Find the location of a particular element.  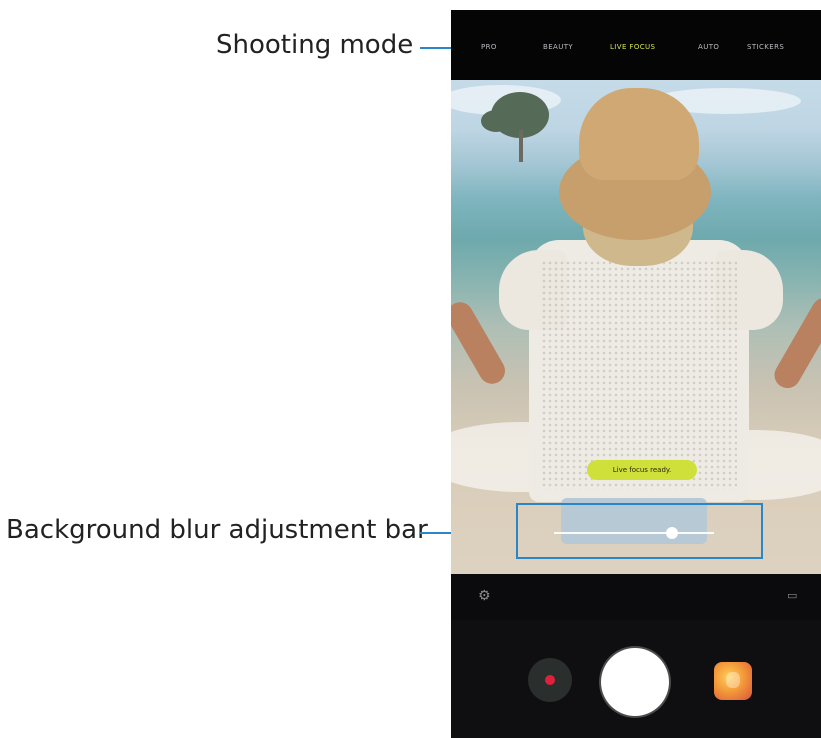

mode-live-focus: LIVE FOCUS is located at coordinates (632, 47).